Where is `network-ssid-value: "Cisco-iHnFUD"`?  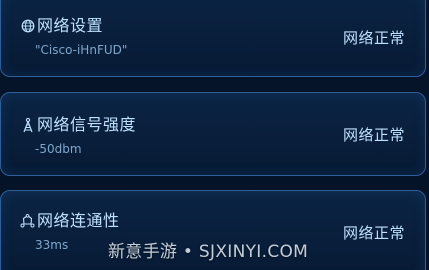 network-ssid-value: "Cisco-iHnFUD" is located at coordinates (81, 50).